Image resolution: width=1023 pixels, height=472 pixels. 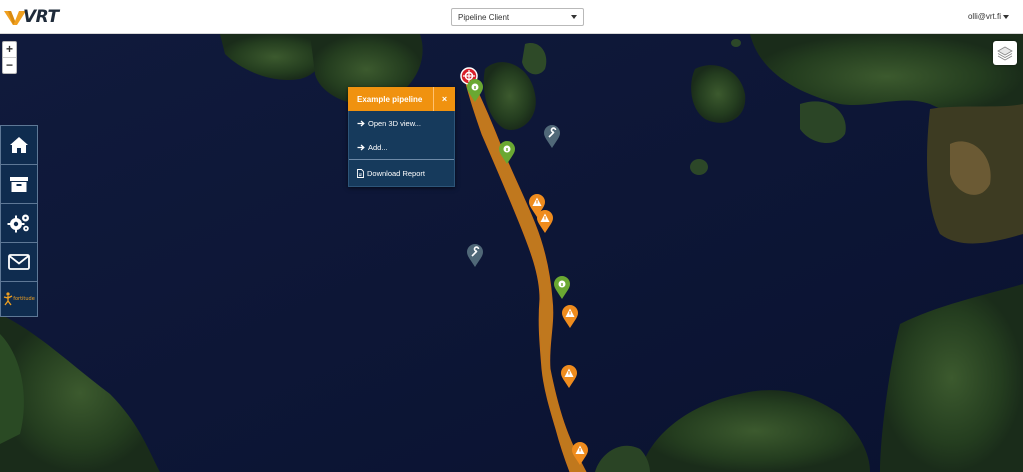 I want to click on close-button: ×, so click(x=444, y=99).